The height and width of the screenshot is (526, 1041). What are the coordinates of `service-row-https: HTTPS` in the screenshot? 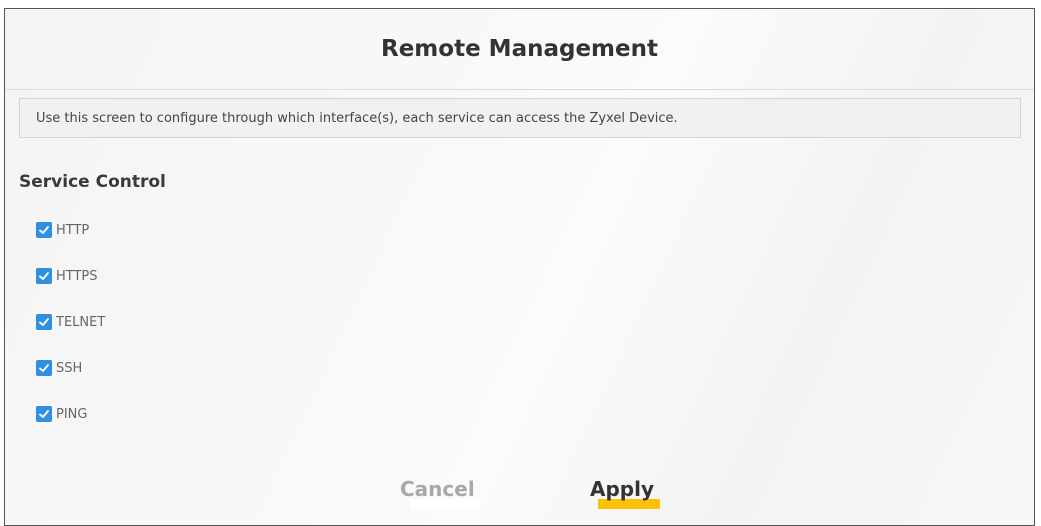 It's located at (67, 276).